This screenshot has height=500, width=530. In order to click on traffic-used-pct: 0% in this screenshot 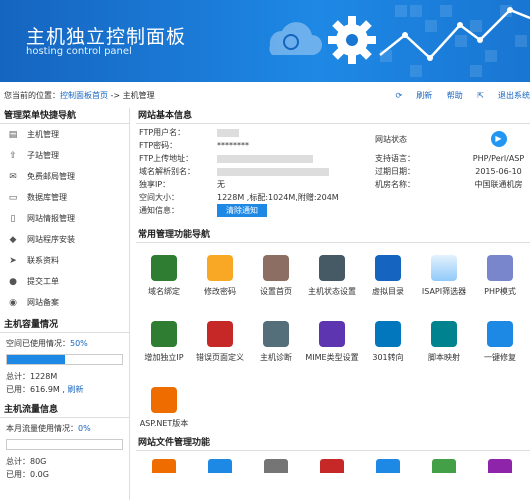, I will do `click(84, 428)`.